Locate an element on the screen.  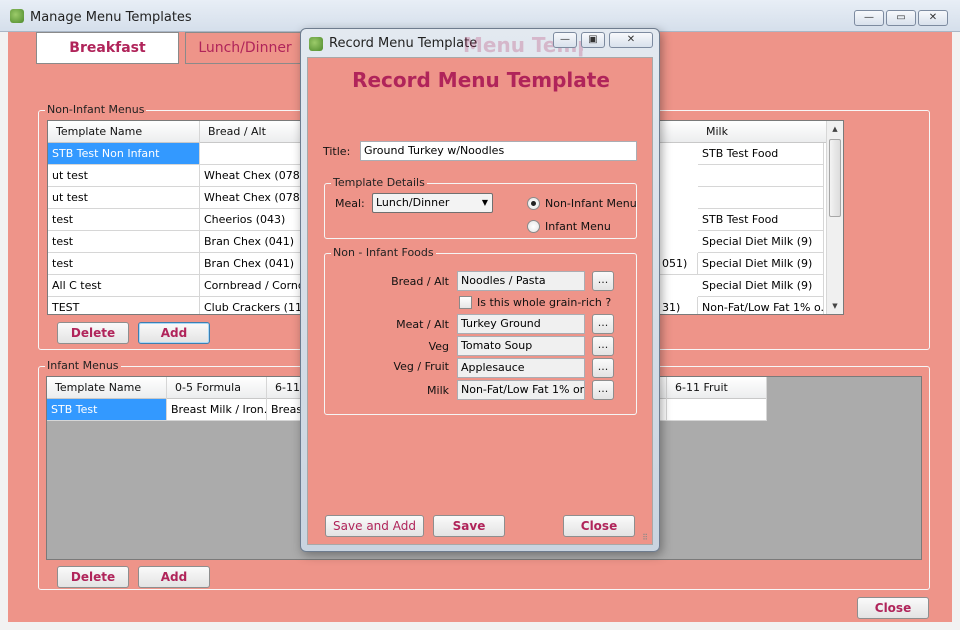
scroll-down-icon: ▼ is located at coordinates (835, 306).